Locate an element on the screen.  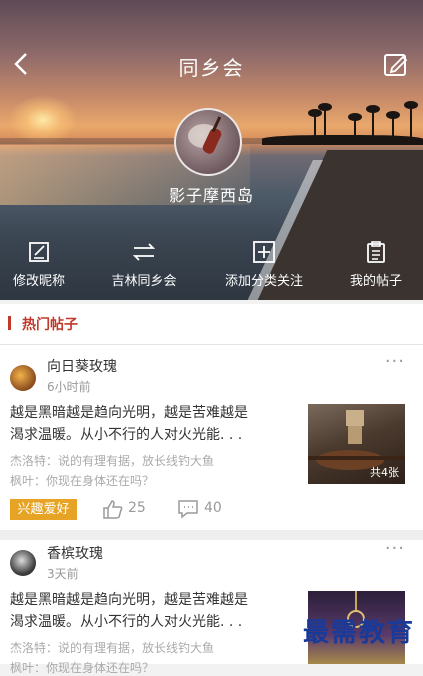
jilin-association-button: 吉林同乡会 is located at coordinates (144, 264).